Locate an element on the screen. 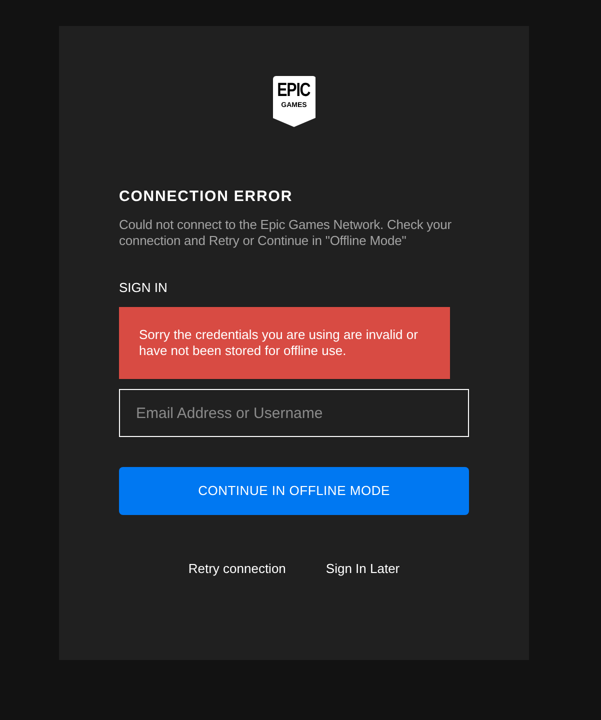 The image size is (601, 720). text-link: Retry connection is located at coordinates (237, 569).